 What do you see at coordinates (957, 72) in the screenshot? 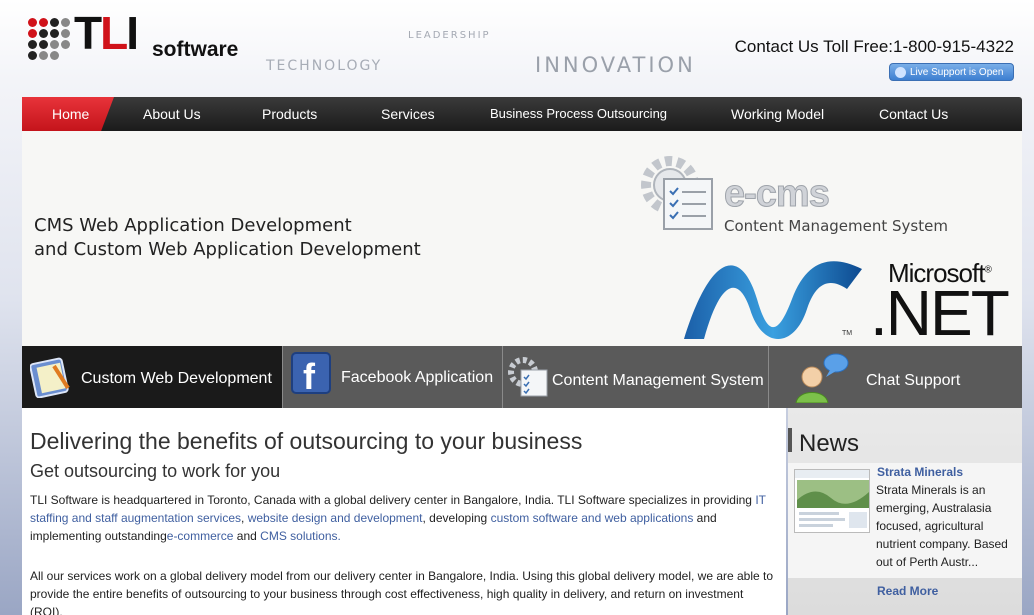
I see `live-support-label: Live Support is Open` at bounding box center [957, 72].